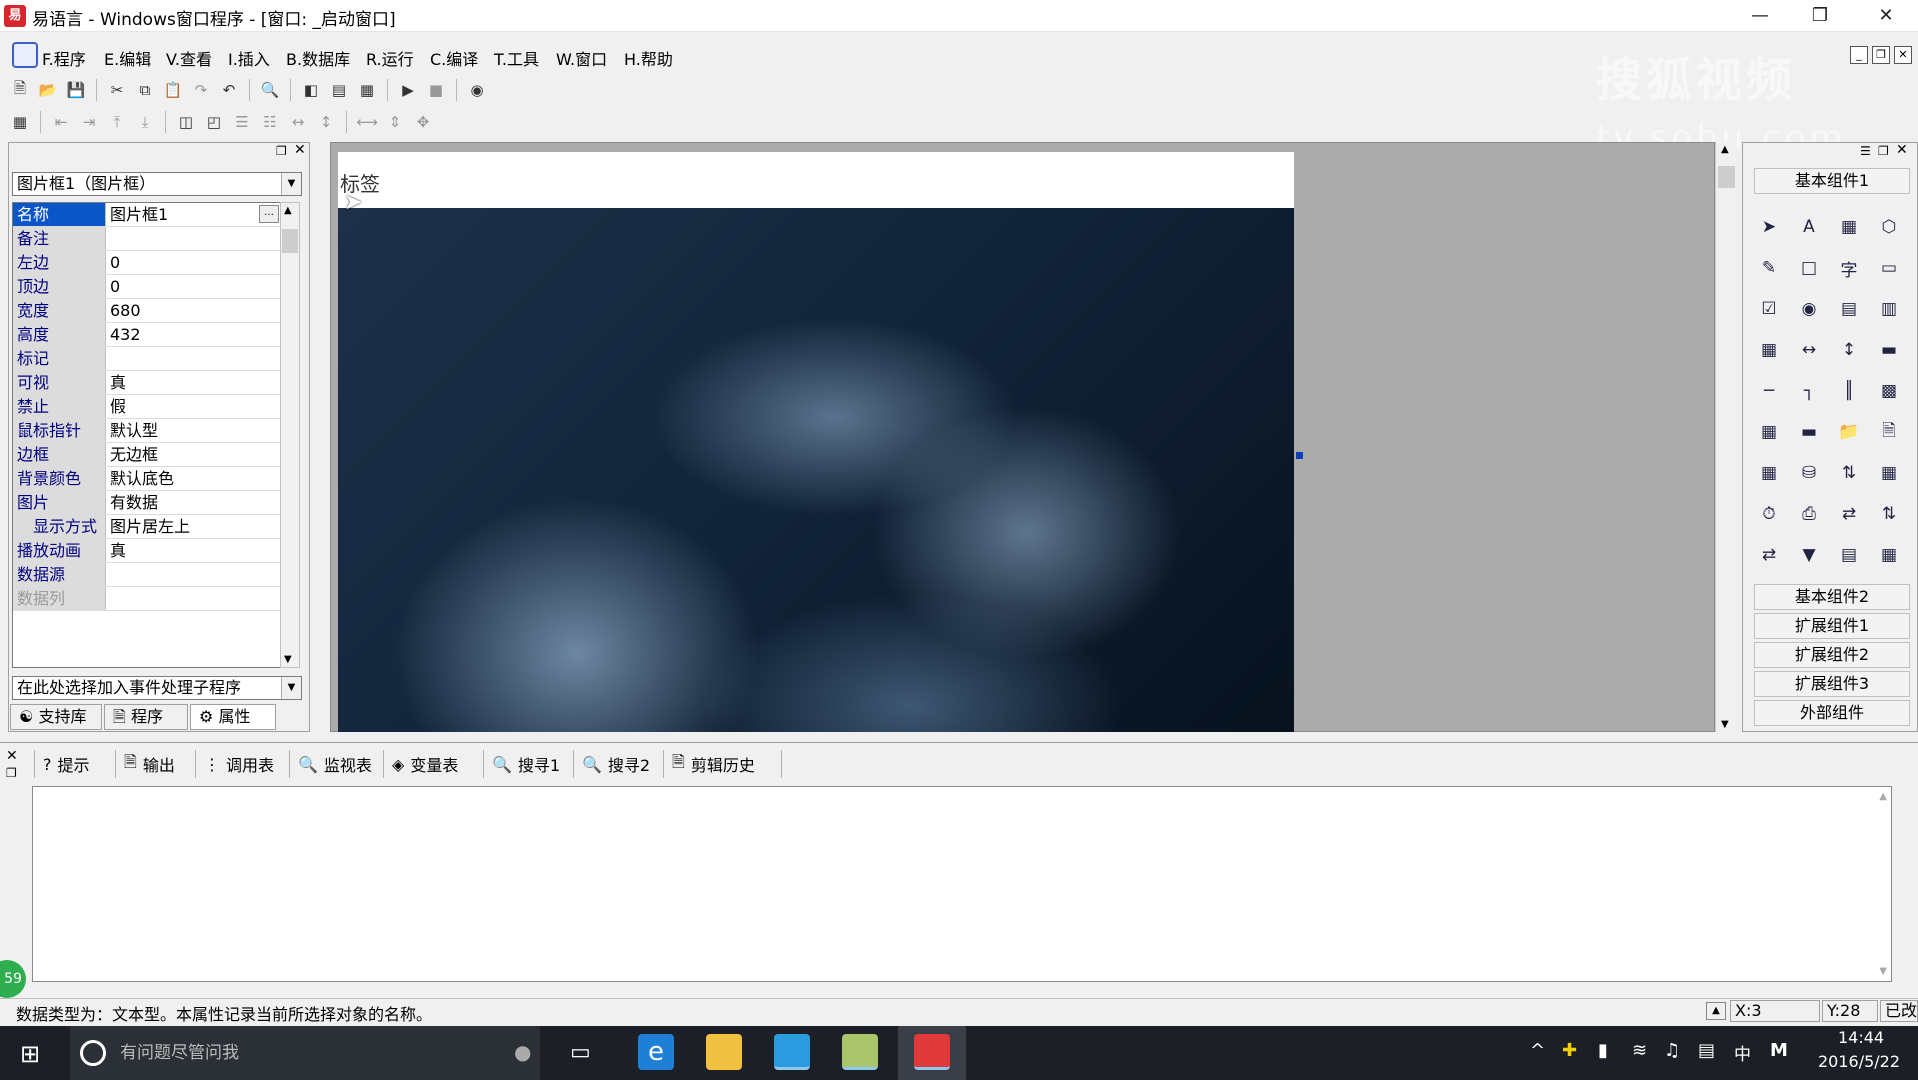 This screenshot has height=1080, width=1918. Describe the element at coordinates (270, 122) in the screenshot. I see `align-center-icon: ☷` at that location.